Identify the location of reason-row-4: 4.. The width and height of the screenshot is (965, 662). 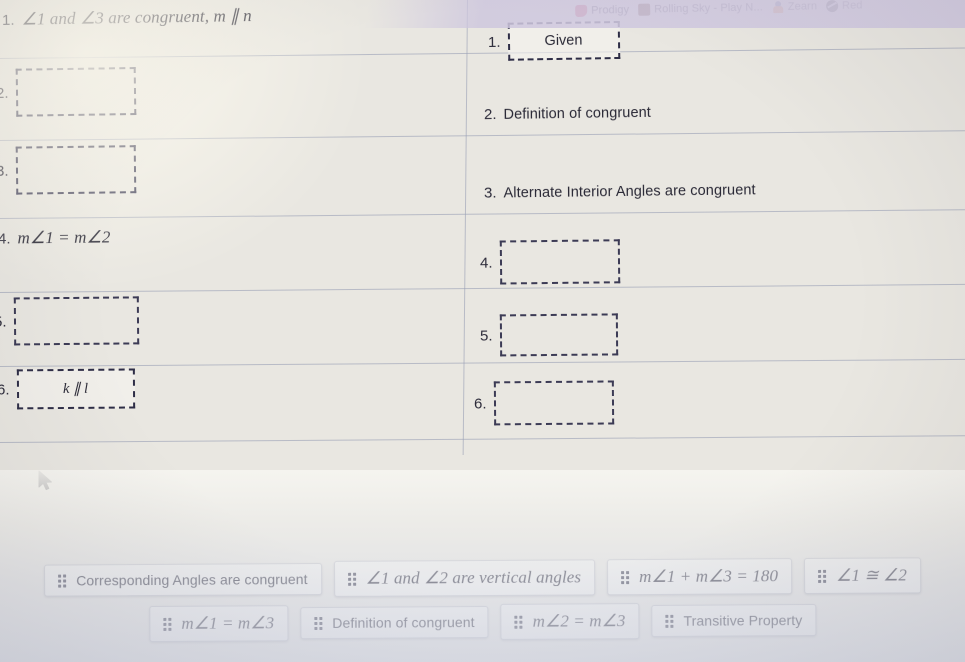
(549, 262).